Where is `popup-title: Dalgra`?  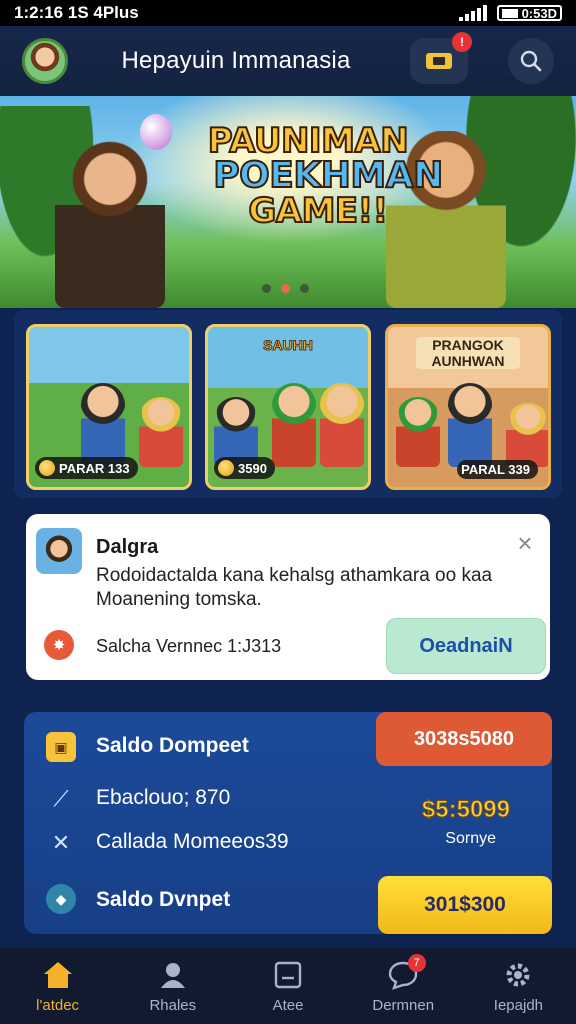
popup-title: Dalgra is located at coordinates (127, 547).